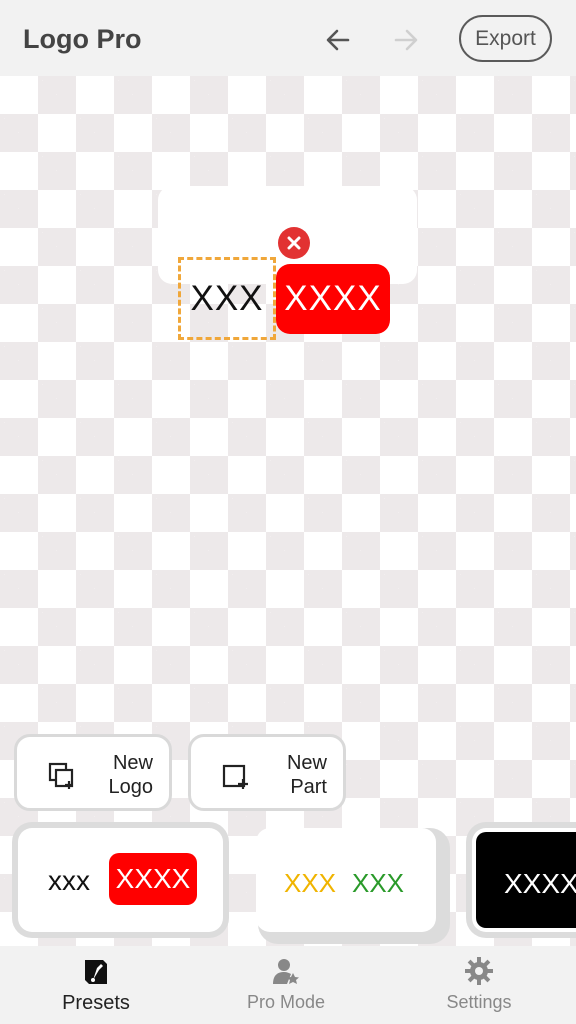 Image resolution: width=576 pixels, height=1024 pixels. What do you see at coordinates (378, 883) in the screenshot?
I see `preset-2-text-b: XXX` at bounding box center [378, 883].